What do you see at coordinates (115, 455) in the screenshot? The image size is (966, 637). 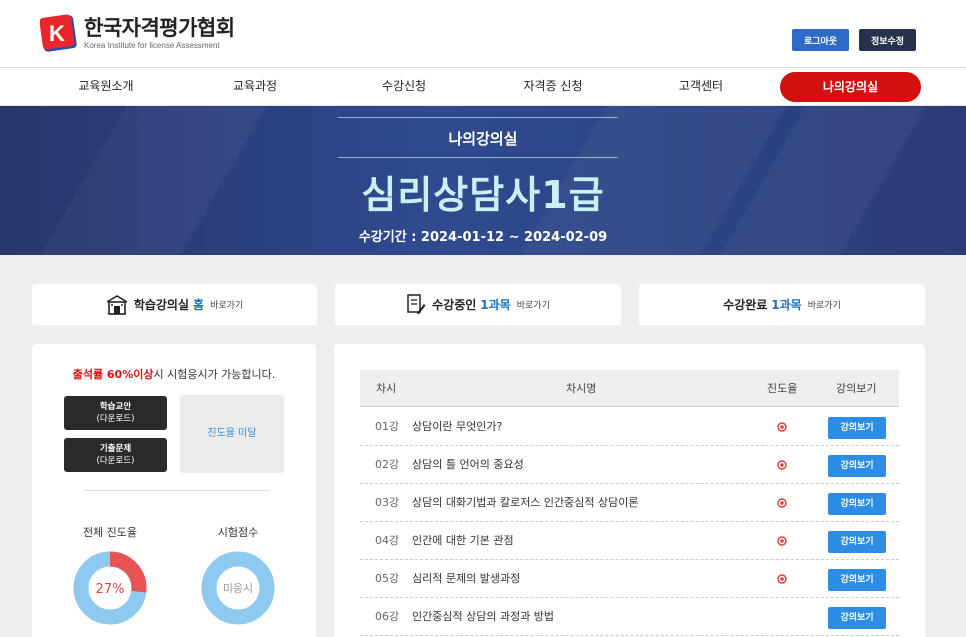 I see `past-exam-download-button: 기출문제 (다운로드)` at bounding box center [115, 455].